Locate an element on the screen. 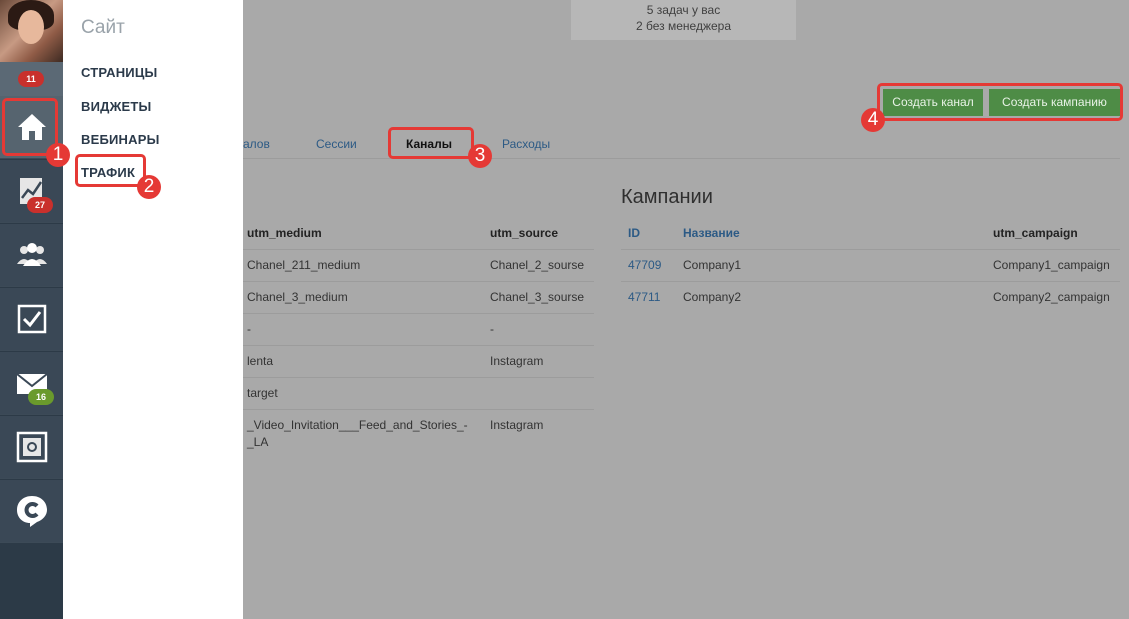  rail-item-tasks is located at coordinates (31, 319).